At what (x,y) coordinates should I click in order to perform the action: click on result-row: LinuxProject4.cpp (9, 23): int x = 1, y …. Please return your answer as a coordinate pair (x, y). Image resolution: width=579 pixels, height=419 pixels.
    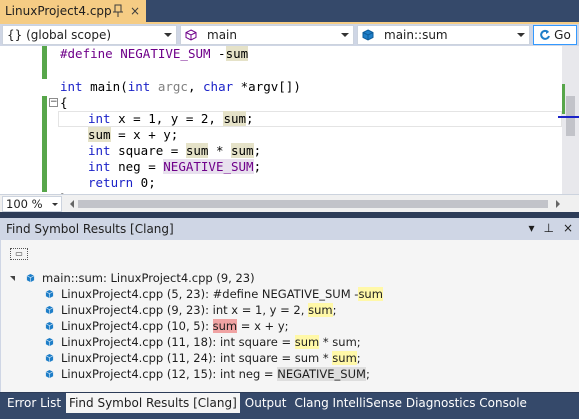
    Looking at the image, I should click on (190, 310).